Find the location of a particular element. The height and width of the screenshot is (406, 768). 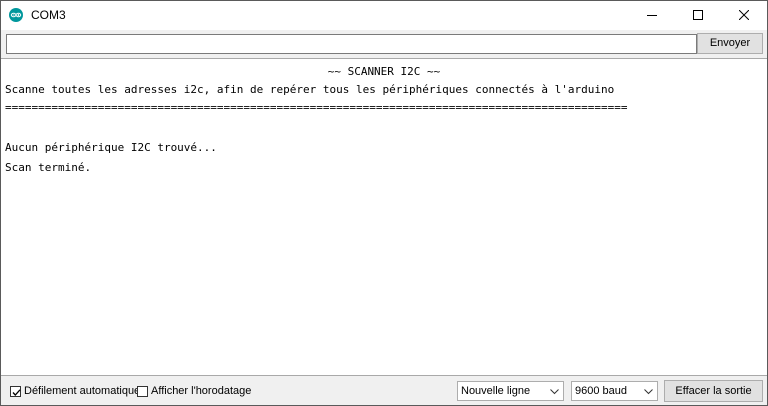

maximize-button is located at coordinates (698, 15).